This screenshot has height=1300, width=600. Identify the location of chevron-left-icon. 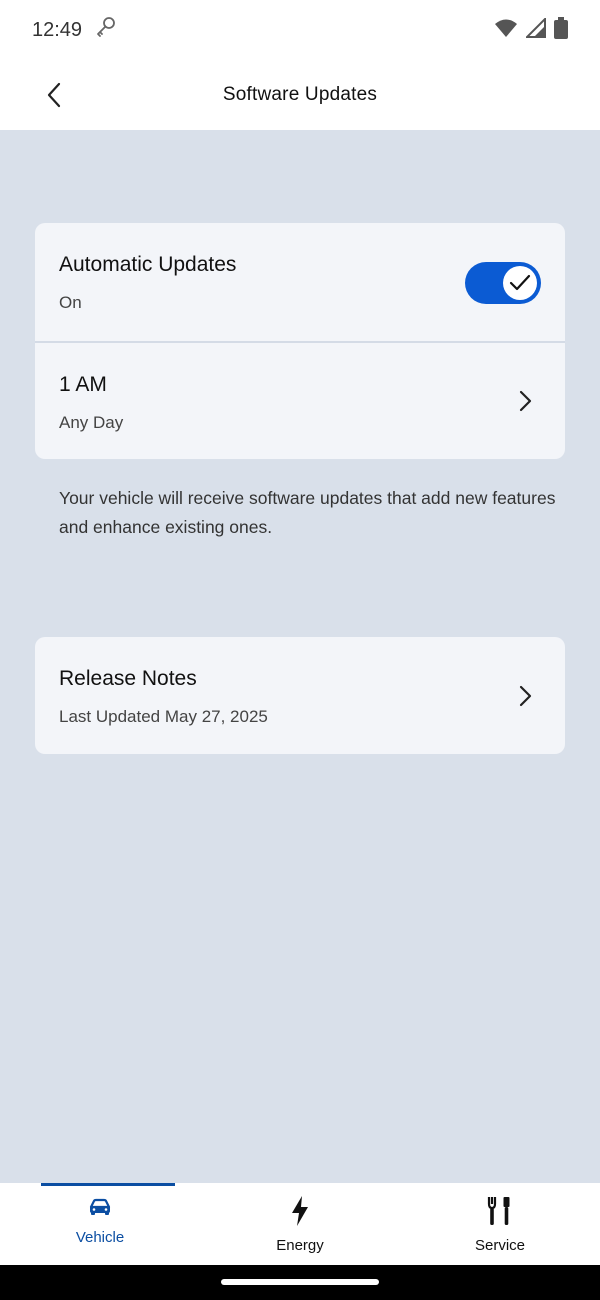
(54, 95).